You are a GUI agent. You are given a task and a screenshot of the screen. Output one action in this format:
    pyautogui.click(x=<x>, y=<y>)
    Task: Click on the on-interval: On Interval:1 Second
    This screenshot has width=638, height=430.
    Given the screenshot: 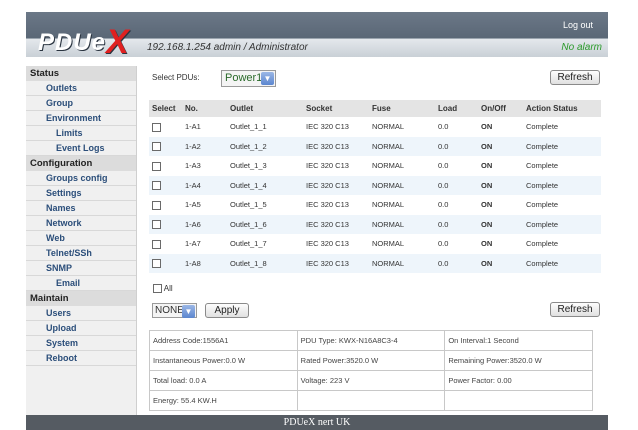 What is the action you would take?
    pyautogui.click(x=518, y=340)
    